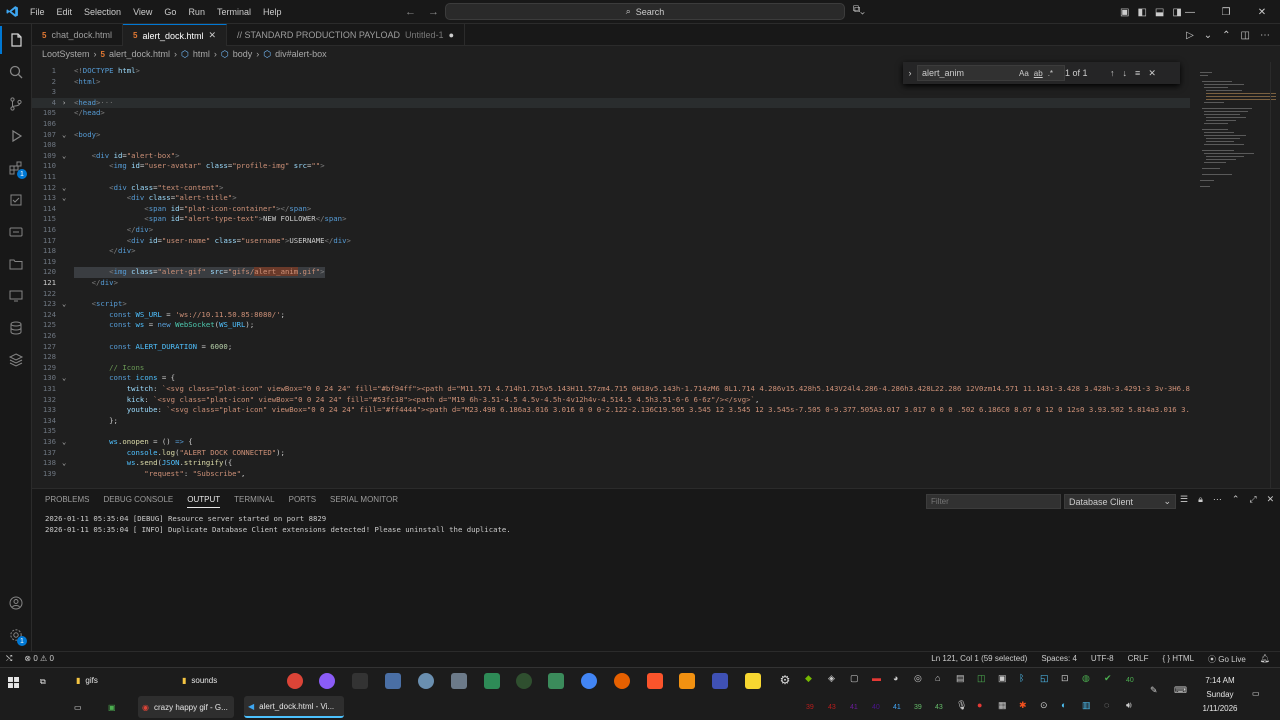 The height and width of the screenshot is (720, 1280). I want to click on previous-match-icon: ↑, so click(1112, 73).